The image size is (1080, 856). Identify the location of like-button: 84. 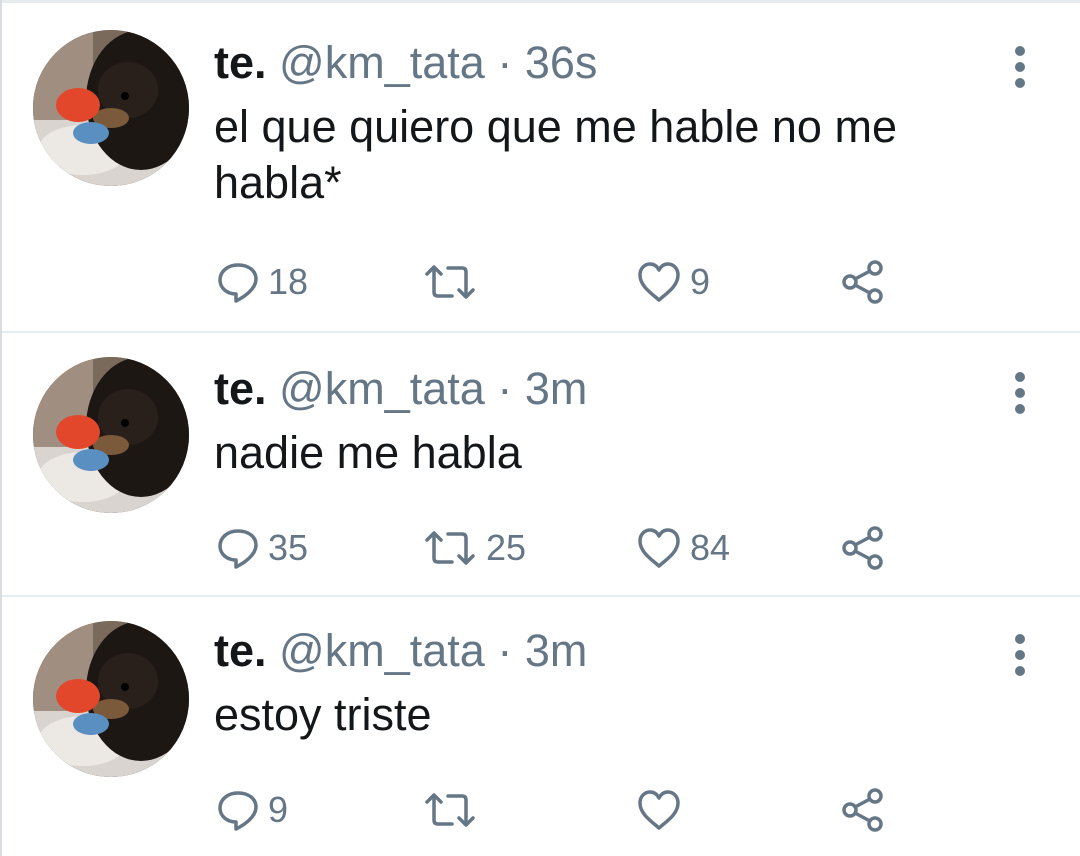
(683, 548).